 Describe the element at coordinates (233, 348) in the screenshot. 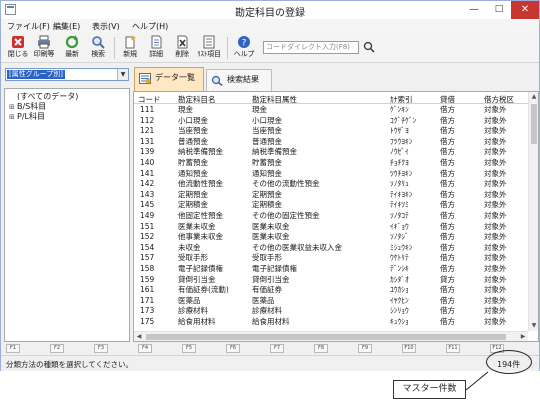

I see `function-key-f6: F6` at that location.